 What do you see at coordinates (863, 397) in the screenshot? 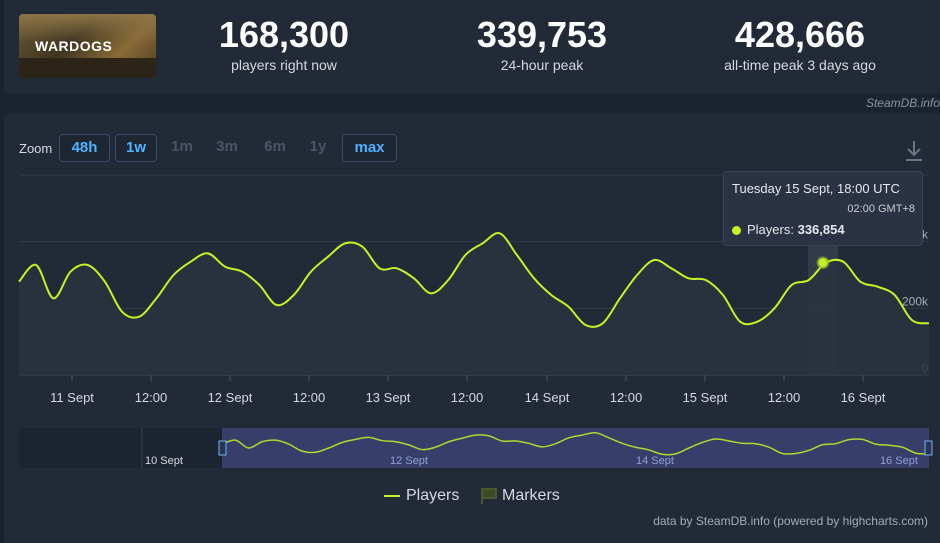
I see `x-tick-label: 16 Sept` at bounding box center [863, 397].